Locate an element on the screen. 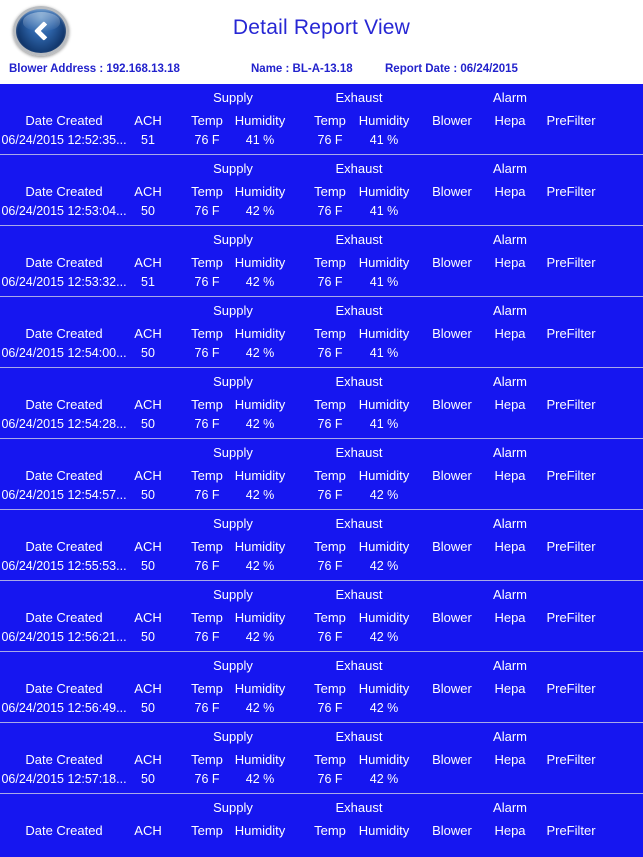 The width and height of the screenshot is (643, 857). page-title: Detail Report View is located at coordinates (321, 27).